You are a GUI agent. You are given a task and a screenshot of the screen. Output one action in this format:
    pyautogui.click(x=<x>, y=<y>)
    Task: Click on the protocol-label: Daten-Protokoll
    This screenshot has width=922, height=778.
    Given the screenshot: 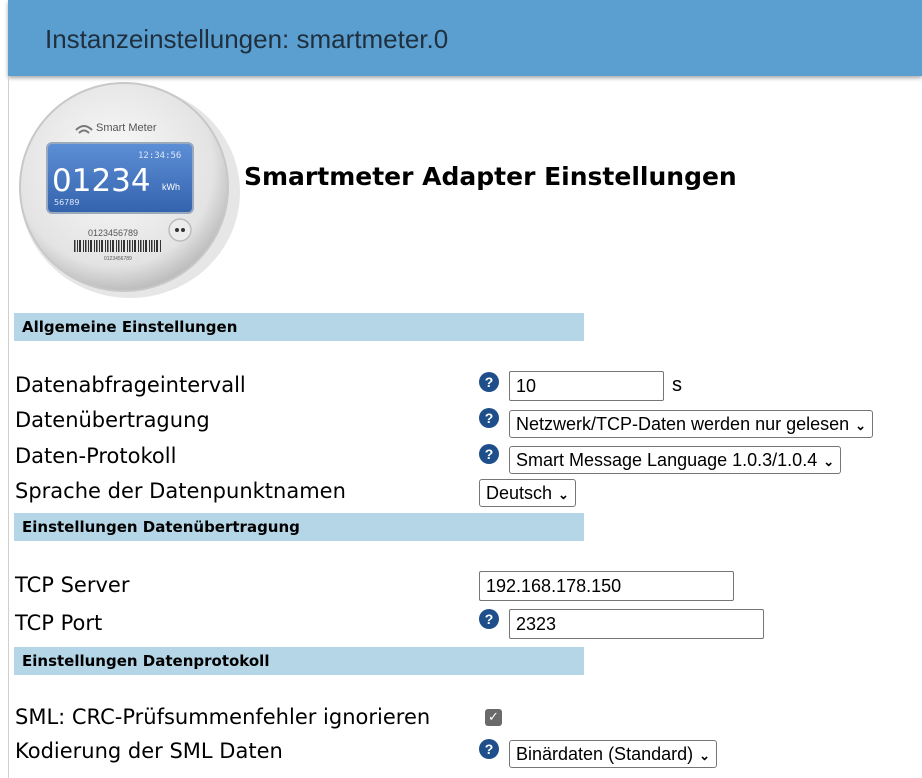 What is the action you would take?
    pyautogui.click(x=96, y=456)
    